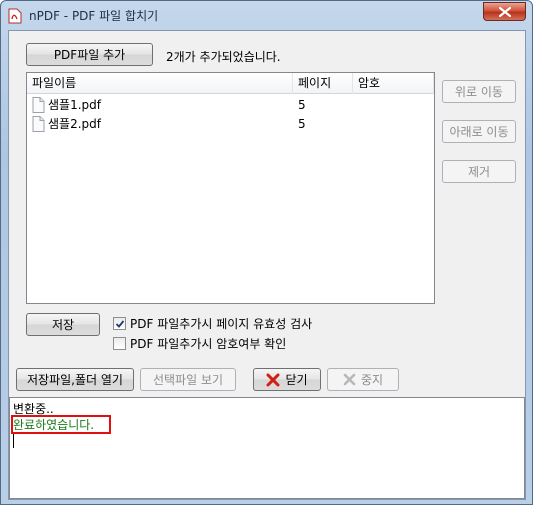 This screenshot has height=505, width=533. I want to click on close-button: 닫기, so click(287, 379).